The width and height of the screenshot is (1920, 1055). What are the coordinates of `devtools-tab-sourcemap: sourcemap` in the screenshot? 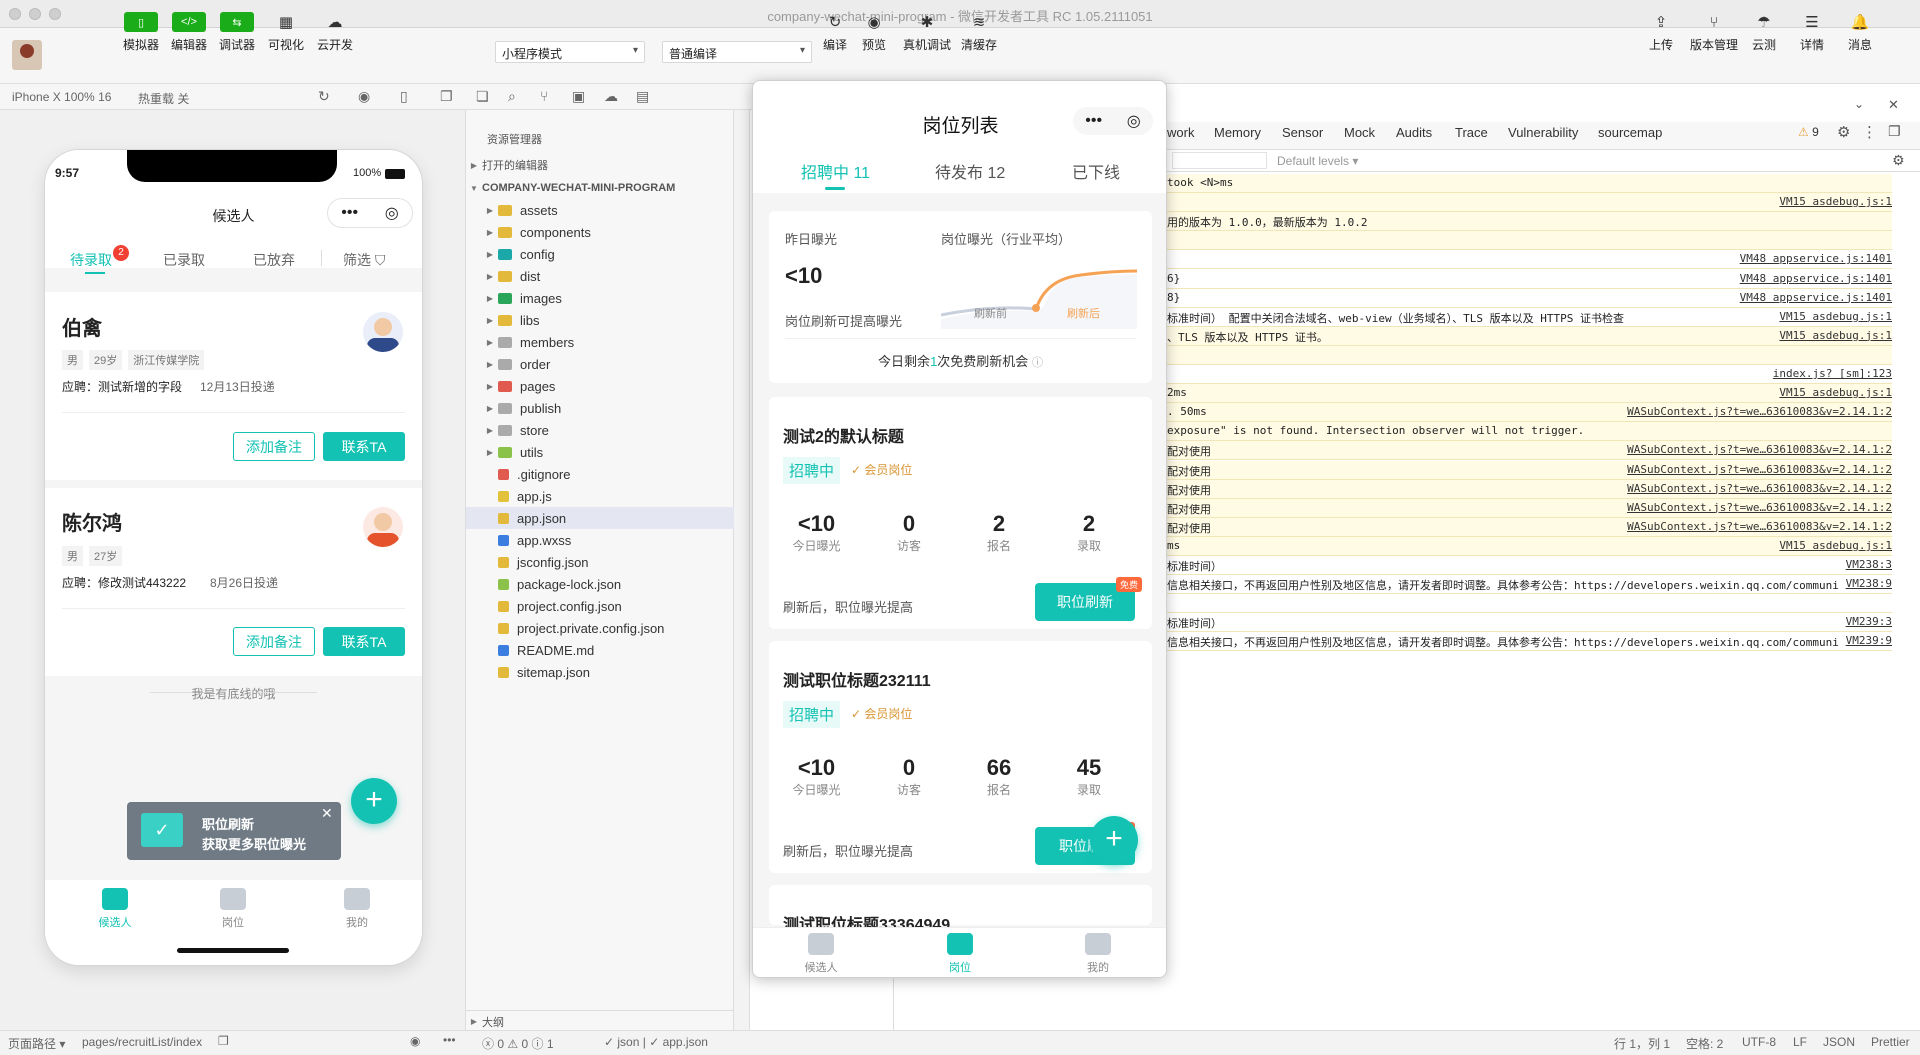 It's located at (1630, 132).